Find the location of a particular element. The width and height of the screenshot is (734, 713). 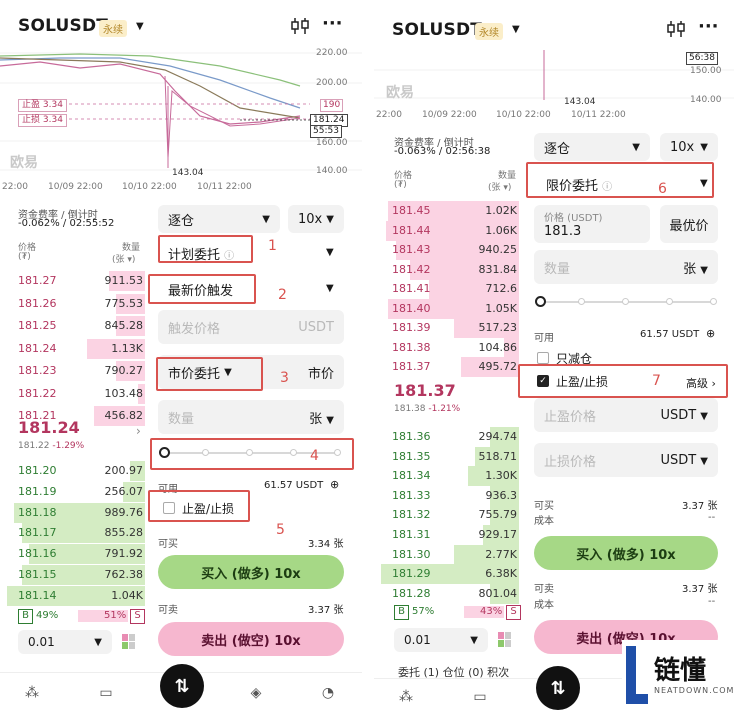

row-price: 181.42 is located at coordinates (411, 269).